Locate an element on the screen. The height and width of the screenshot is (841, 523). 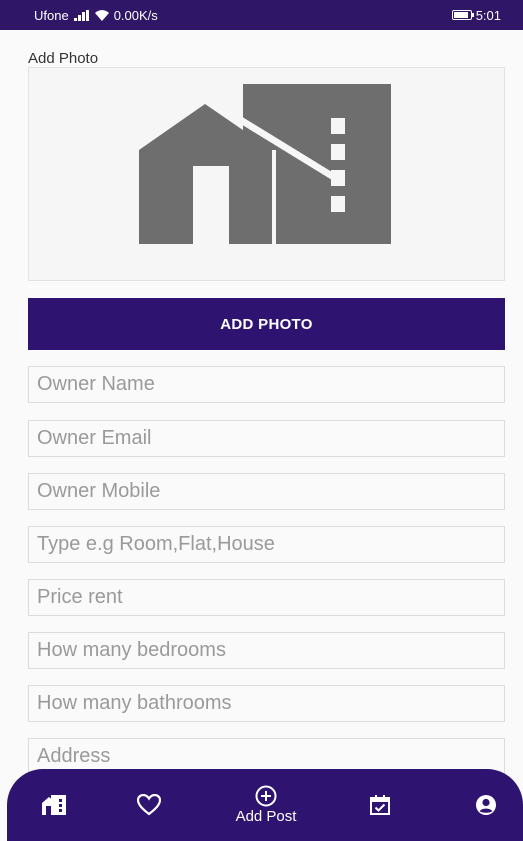
nav-item-add-post: Add Post is located at coordinates (266, 805).